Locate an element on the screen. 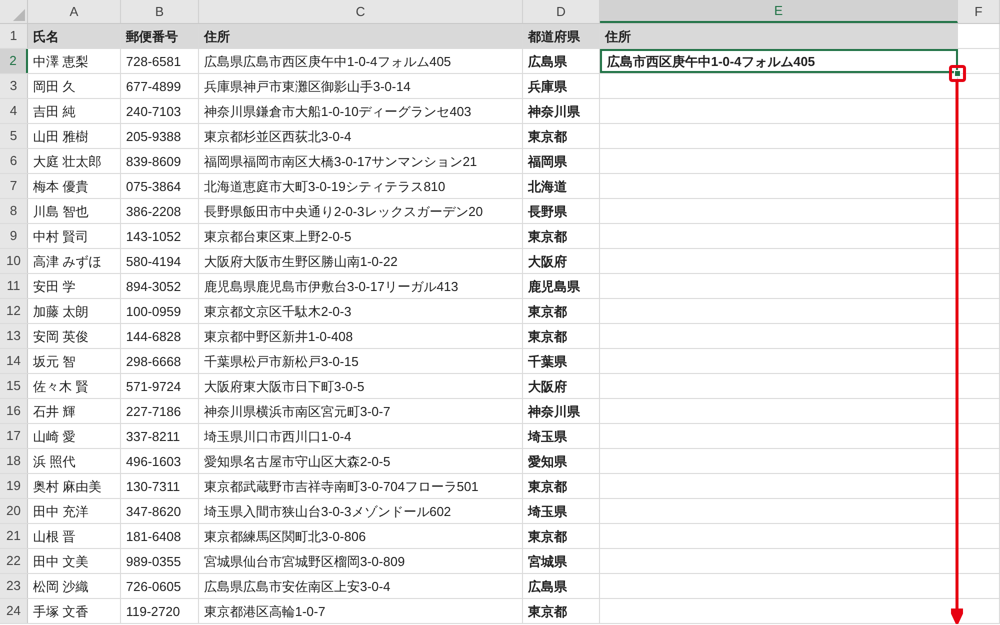 Image resolution: width=1000 pixels, height=625 pixels. table-cell: 山根 晋 is located at coordinates (54, 536).